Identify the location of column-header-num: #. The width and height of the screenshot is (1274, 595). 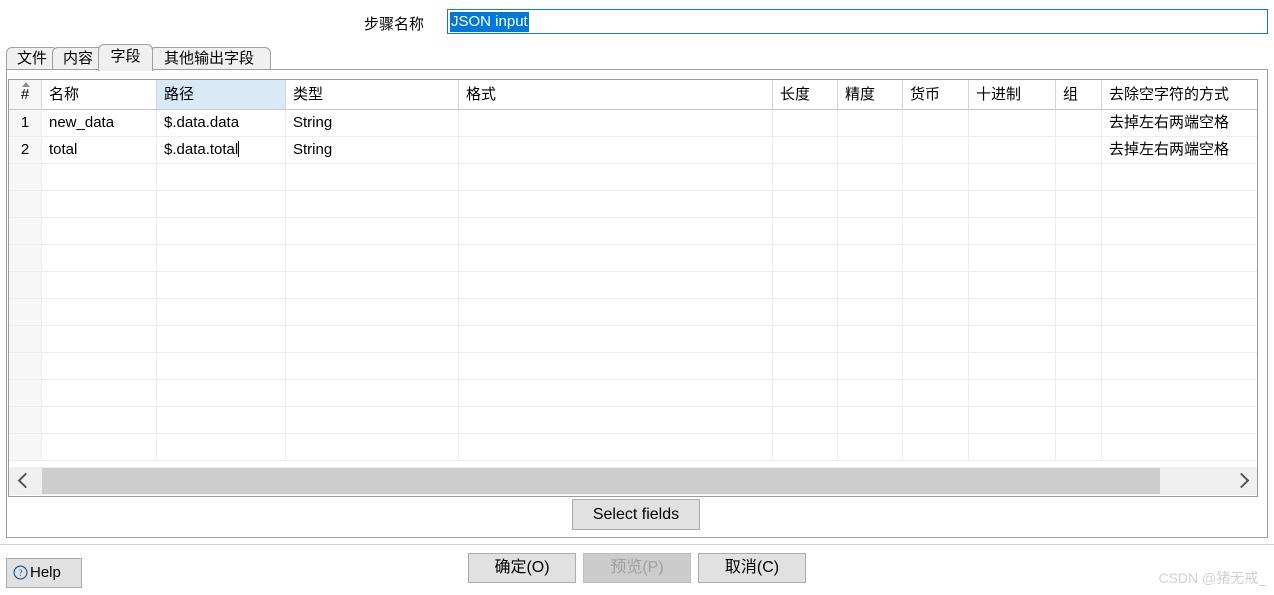
(25, 94).